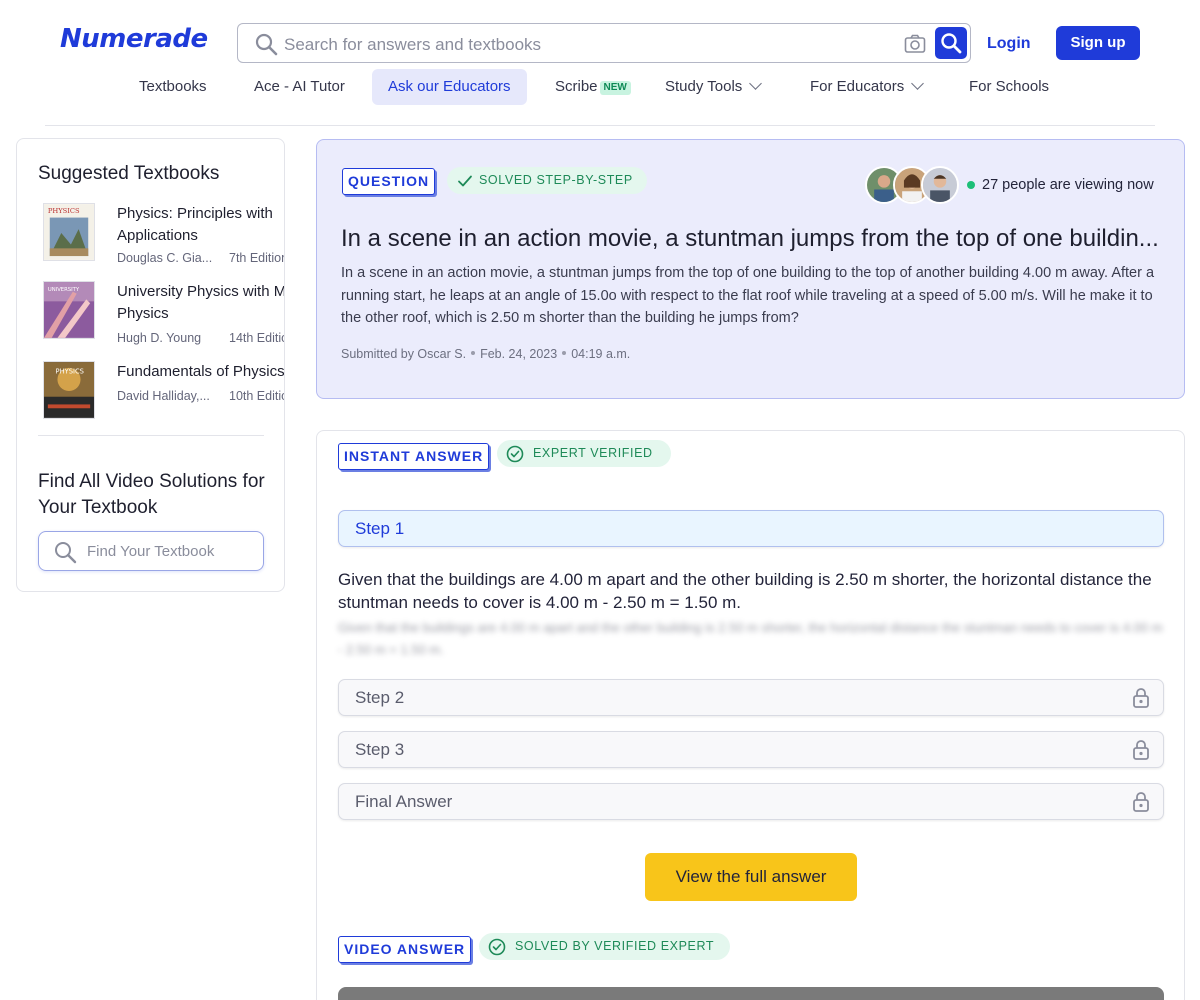 The height and width of the screenshot is (1000, 1200). What do you see at coordinates (404, 801) in the screenshot?
I see `step-label: Final Answer` at bounding box center [404, 801].